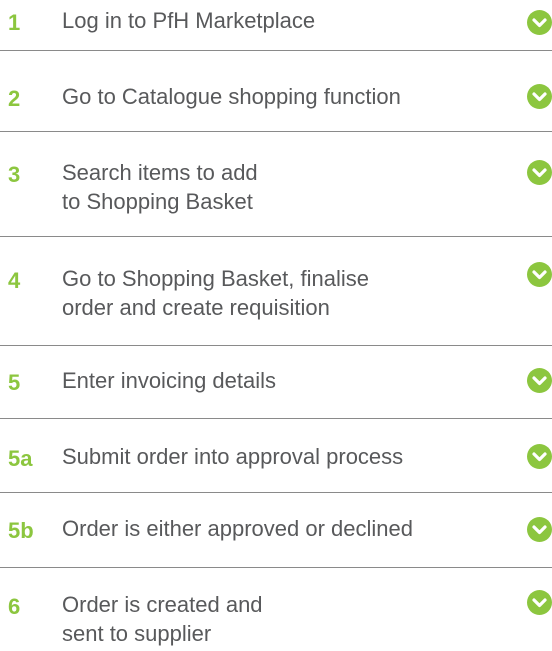 Image resolution: width=552 pixels, height=651 pixels. What do you see at coordinates (233, 456) in the screenshot?
I see `step-text-line: Submit order into approval process` at bounding box center [233, 456].